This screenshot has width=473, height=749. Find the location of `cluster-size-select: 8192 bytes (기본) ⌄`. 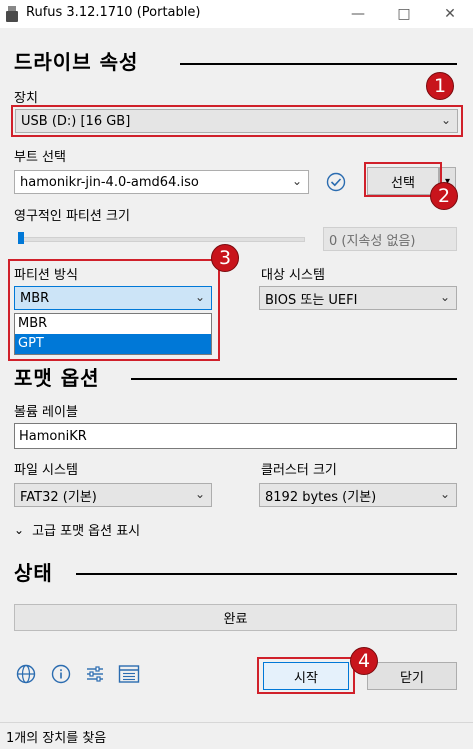

cluster-size-select: 8192 bytes (기본) ⌄ is located at coordinates (358, 495).